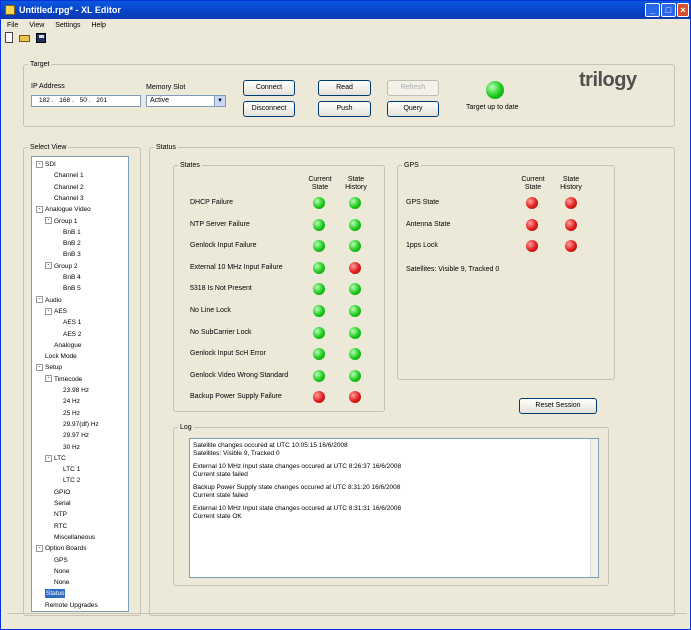 The image size is (691, 630). I want to click on tree-item: BnB 4, so click(72, 277).